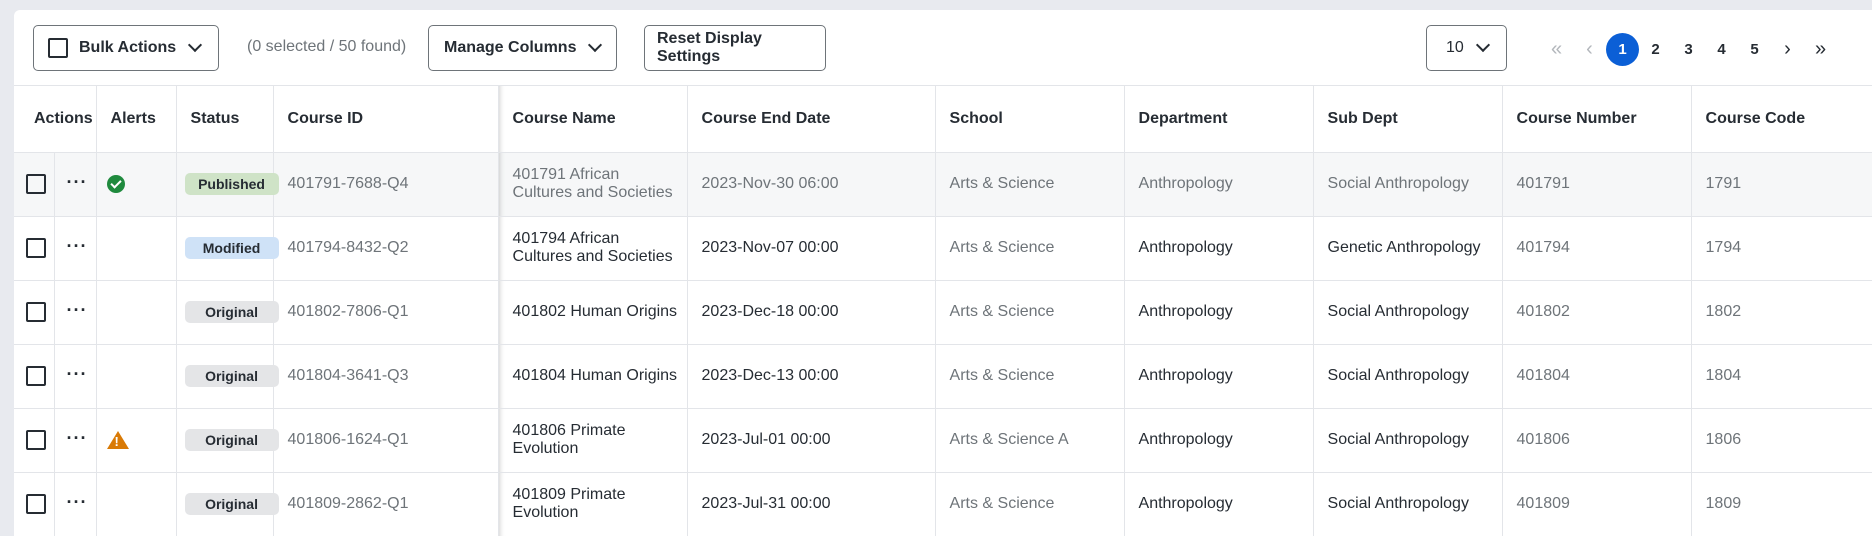  I want to click on status-badge: Published, so click(231, 184).